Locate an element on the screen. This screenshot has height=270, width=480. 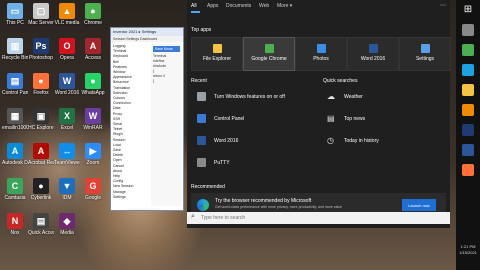
app-icon: ▢ is located at coordinates (41, 11).